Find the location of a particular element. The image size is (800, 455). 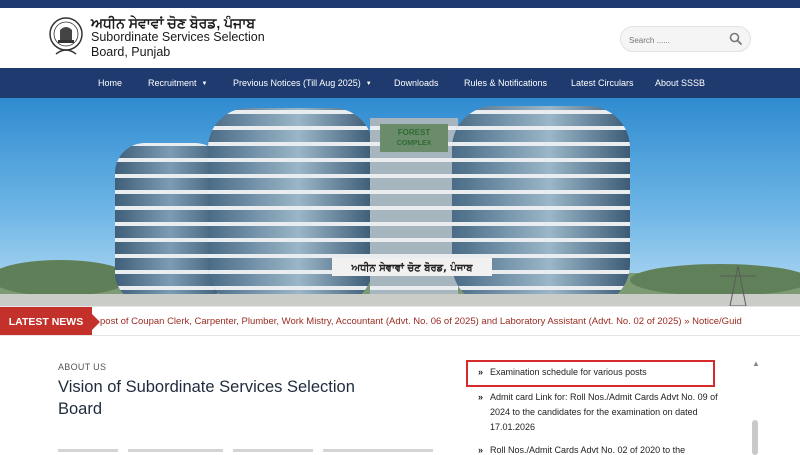

forest-sign: FOREST is located at coordinates (414, 132).